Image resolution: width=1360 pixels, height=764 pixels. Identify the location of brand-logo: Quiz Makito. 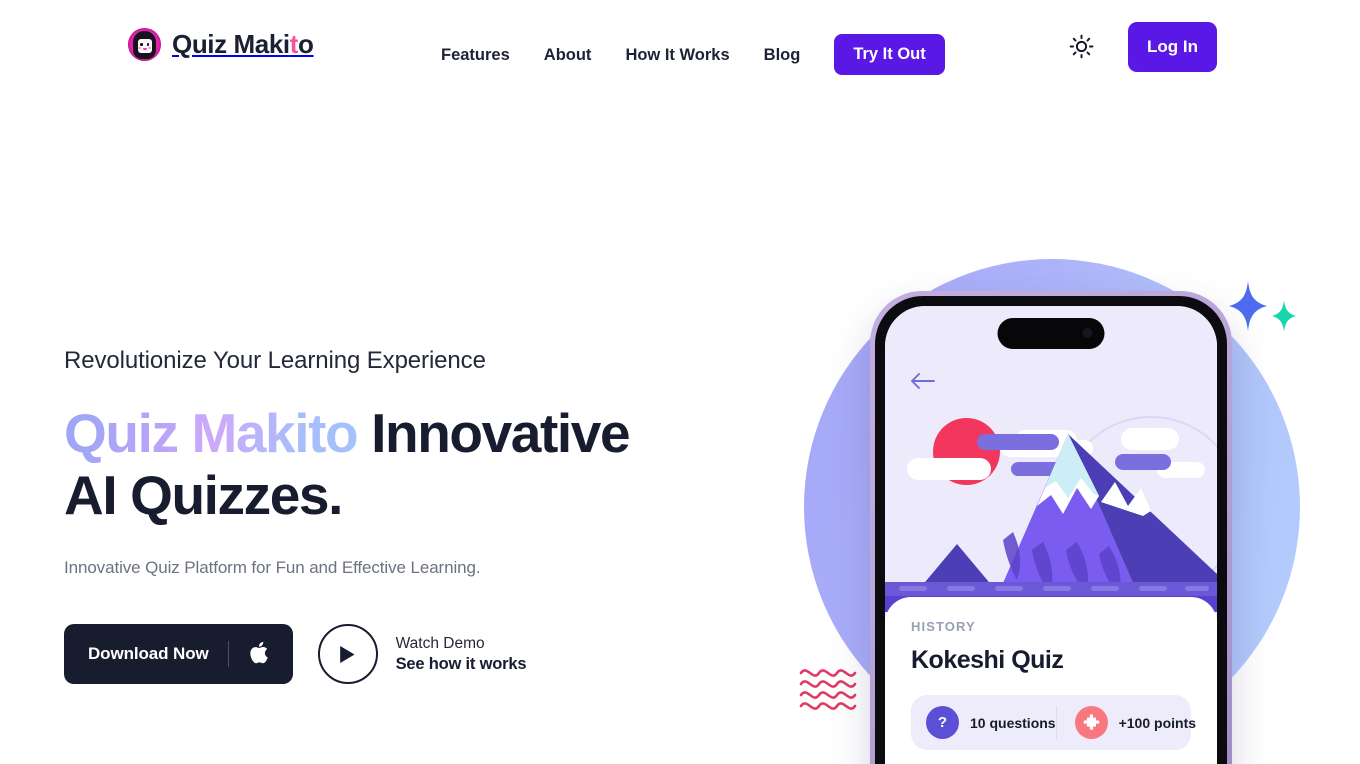
(221, 44).